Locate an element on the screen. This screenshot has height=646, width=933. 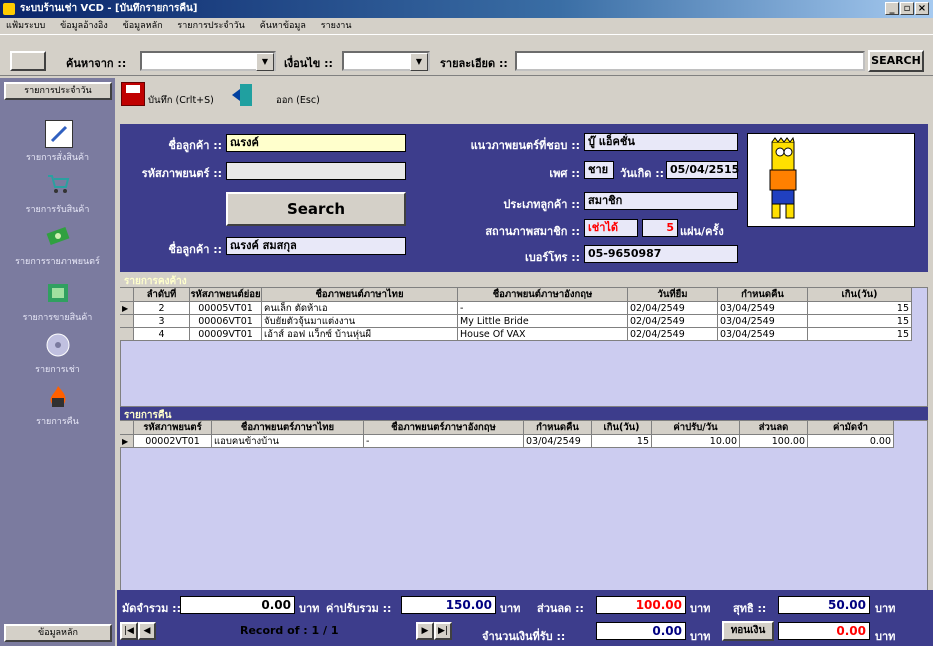
change-button: ทอนเงิน is located at coordinates (748, 631).